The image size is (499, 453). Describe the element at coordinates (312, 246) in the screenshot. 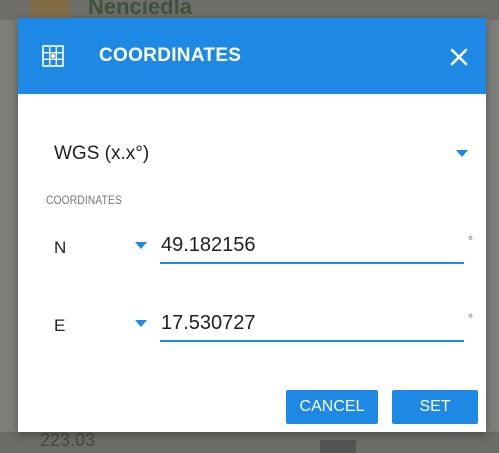

I see `latitude-input` at that location.